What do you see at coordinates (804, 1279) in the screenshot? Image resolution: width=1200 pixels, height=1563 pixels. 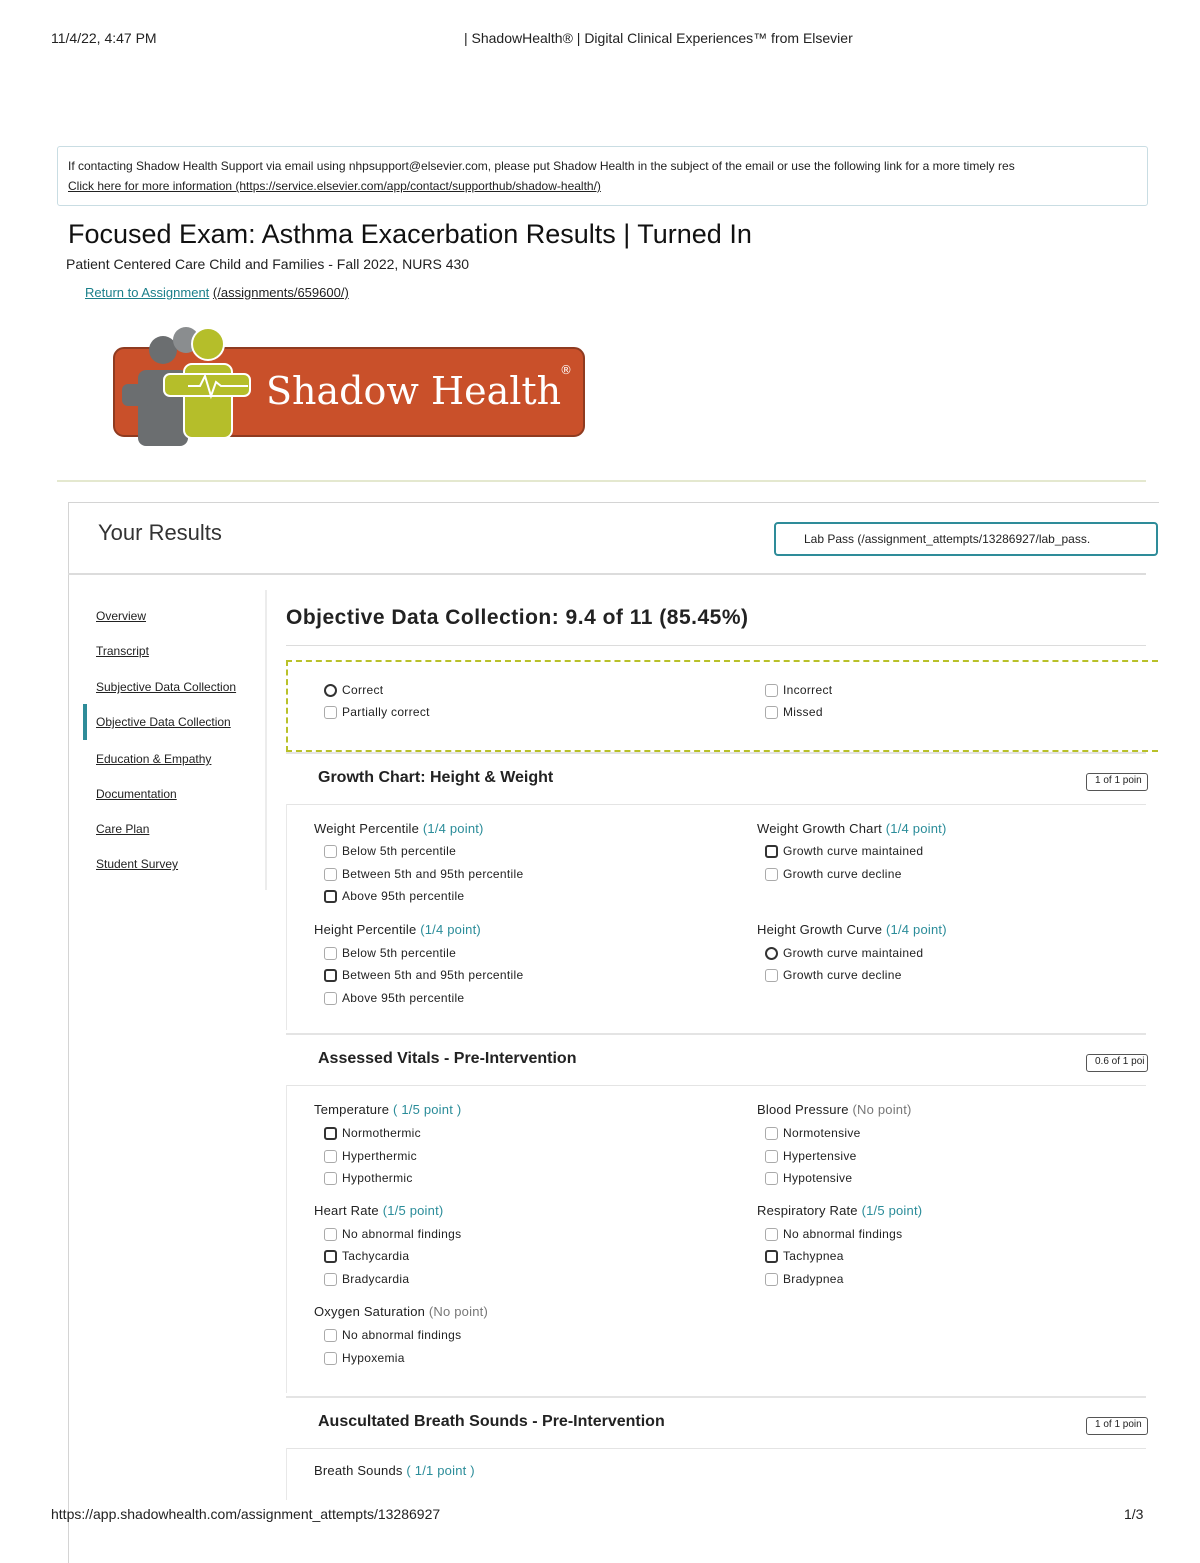 I see `option-item: Bradypnea` at bounding box center [804, 1279].